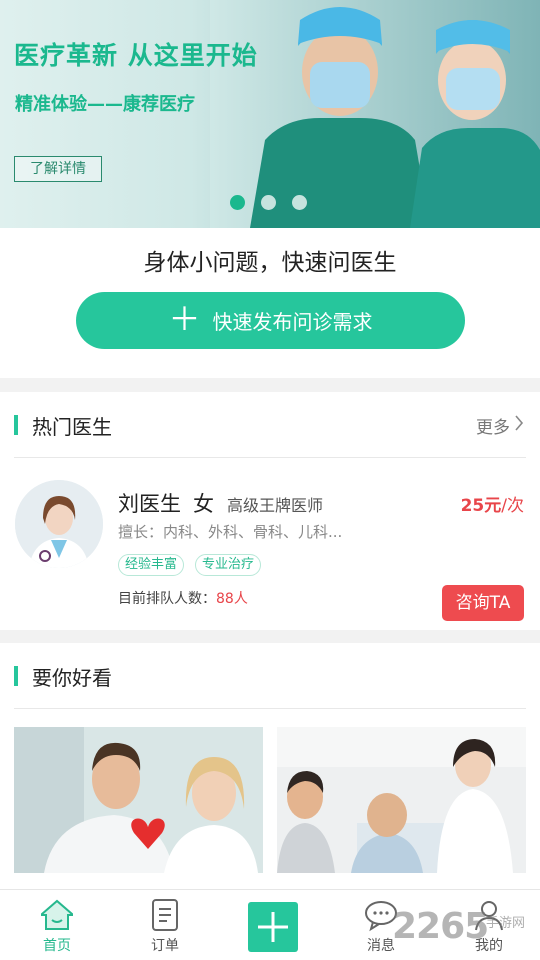 The width and height of the screenshot is (540, 960). Describe the element at coordinates (506, 923) in the screenshot. I see `watermark-sub: 手游网` at that location.